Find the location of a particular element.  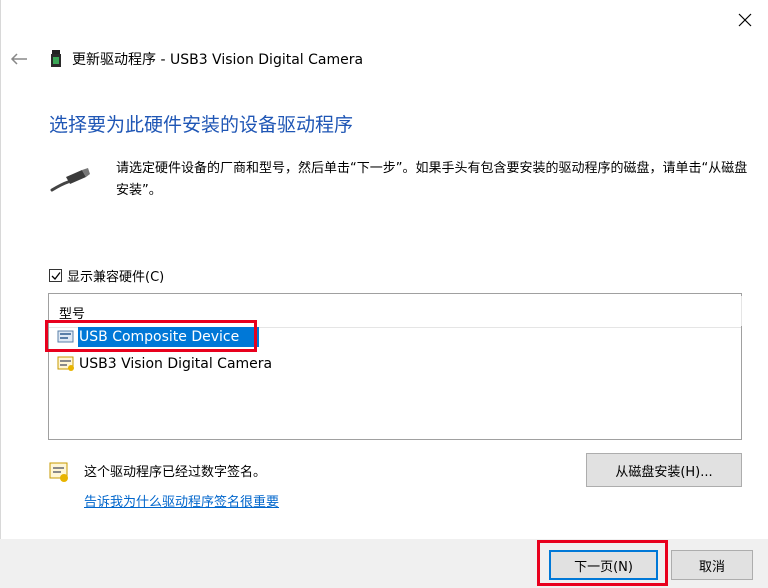

close-button is located at coordinates (745, 20).